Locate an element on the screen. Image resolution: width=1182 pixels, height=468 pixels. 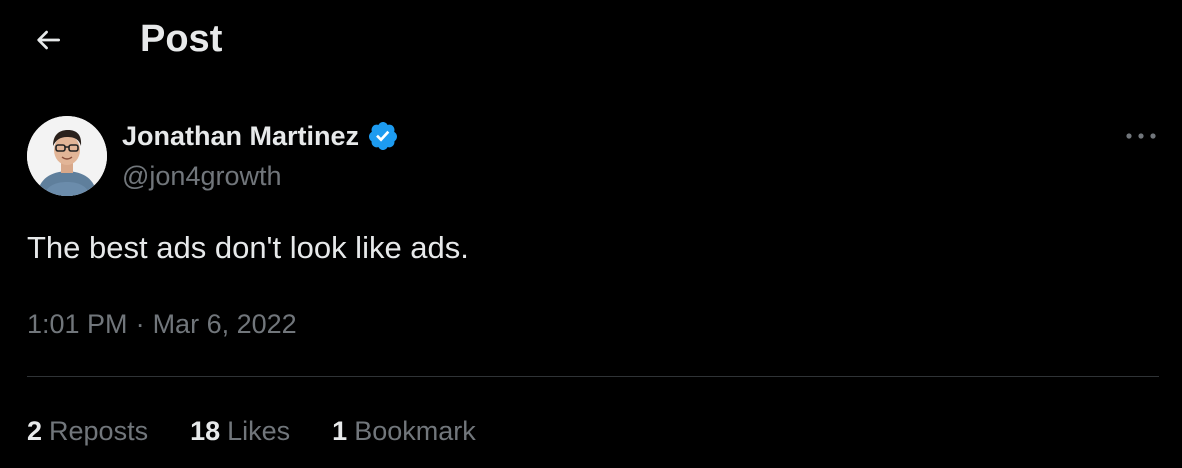
post-timestamp: 1:01 PM · Mar 6, 2022 is located at coordinates (162, 324).